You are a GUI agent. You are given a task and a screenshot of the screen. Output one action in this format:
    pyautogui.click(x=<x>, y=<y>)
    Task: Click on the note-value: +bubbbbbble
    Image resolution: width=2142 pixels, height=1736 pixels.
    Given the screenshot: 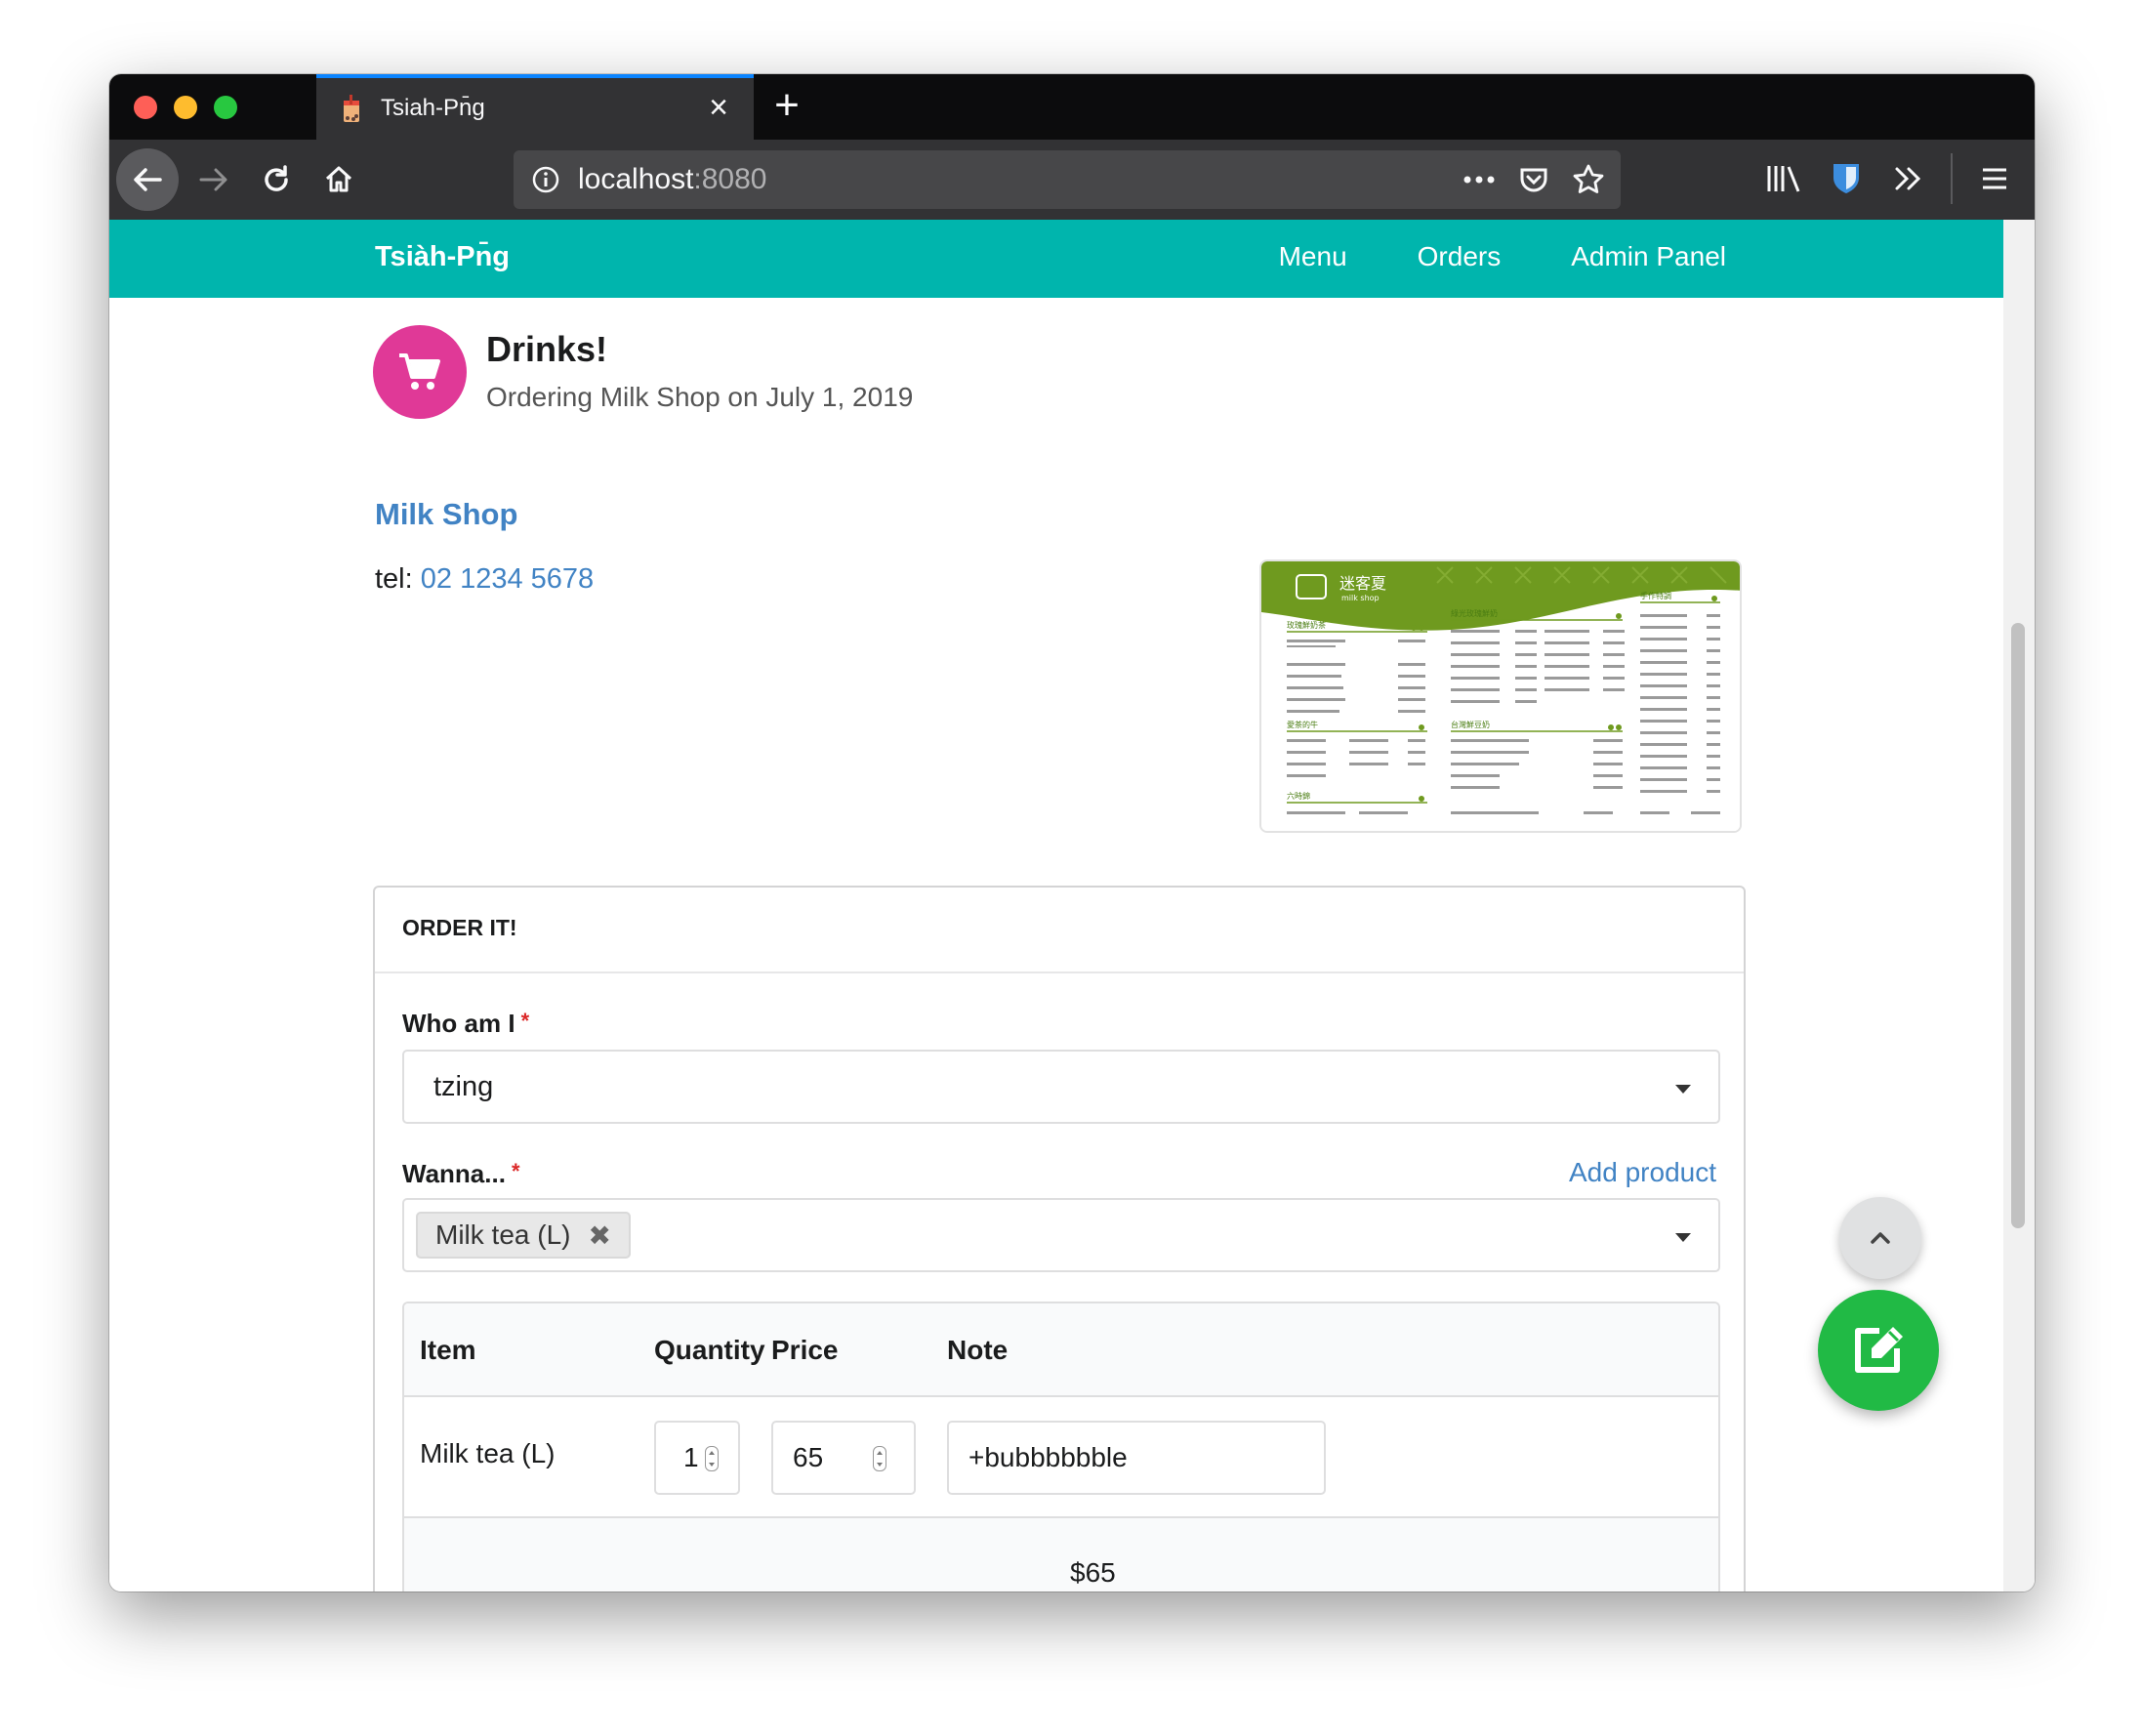 What is the action you would take?
    pyautogui.click(x=1048, y=1457)
    